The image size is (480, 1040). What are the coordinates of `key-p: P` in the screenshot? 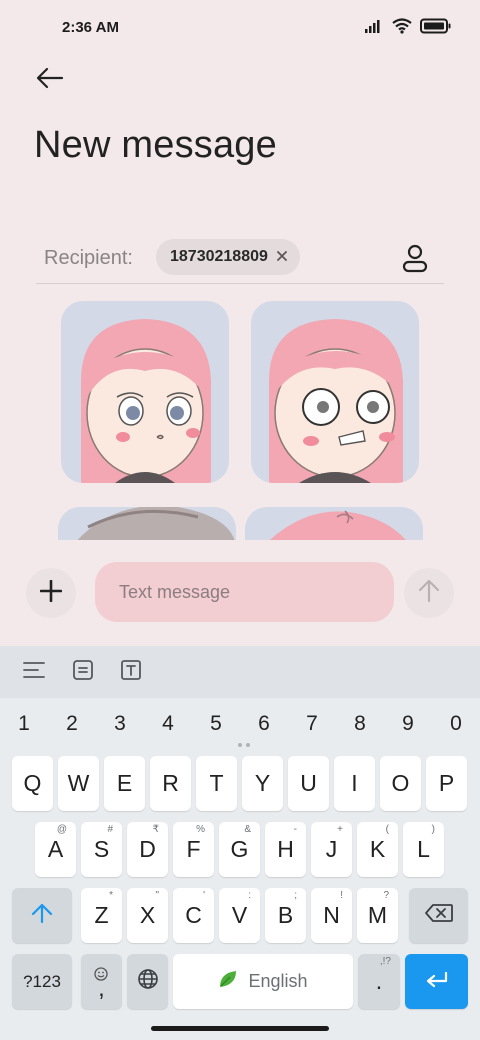 It's located at (446, 783).